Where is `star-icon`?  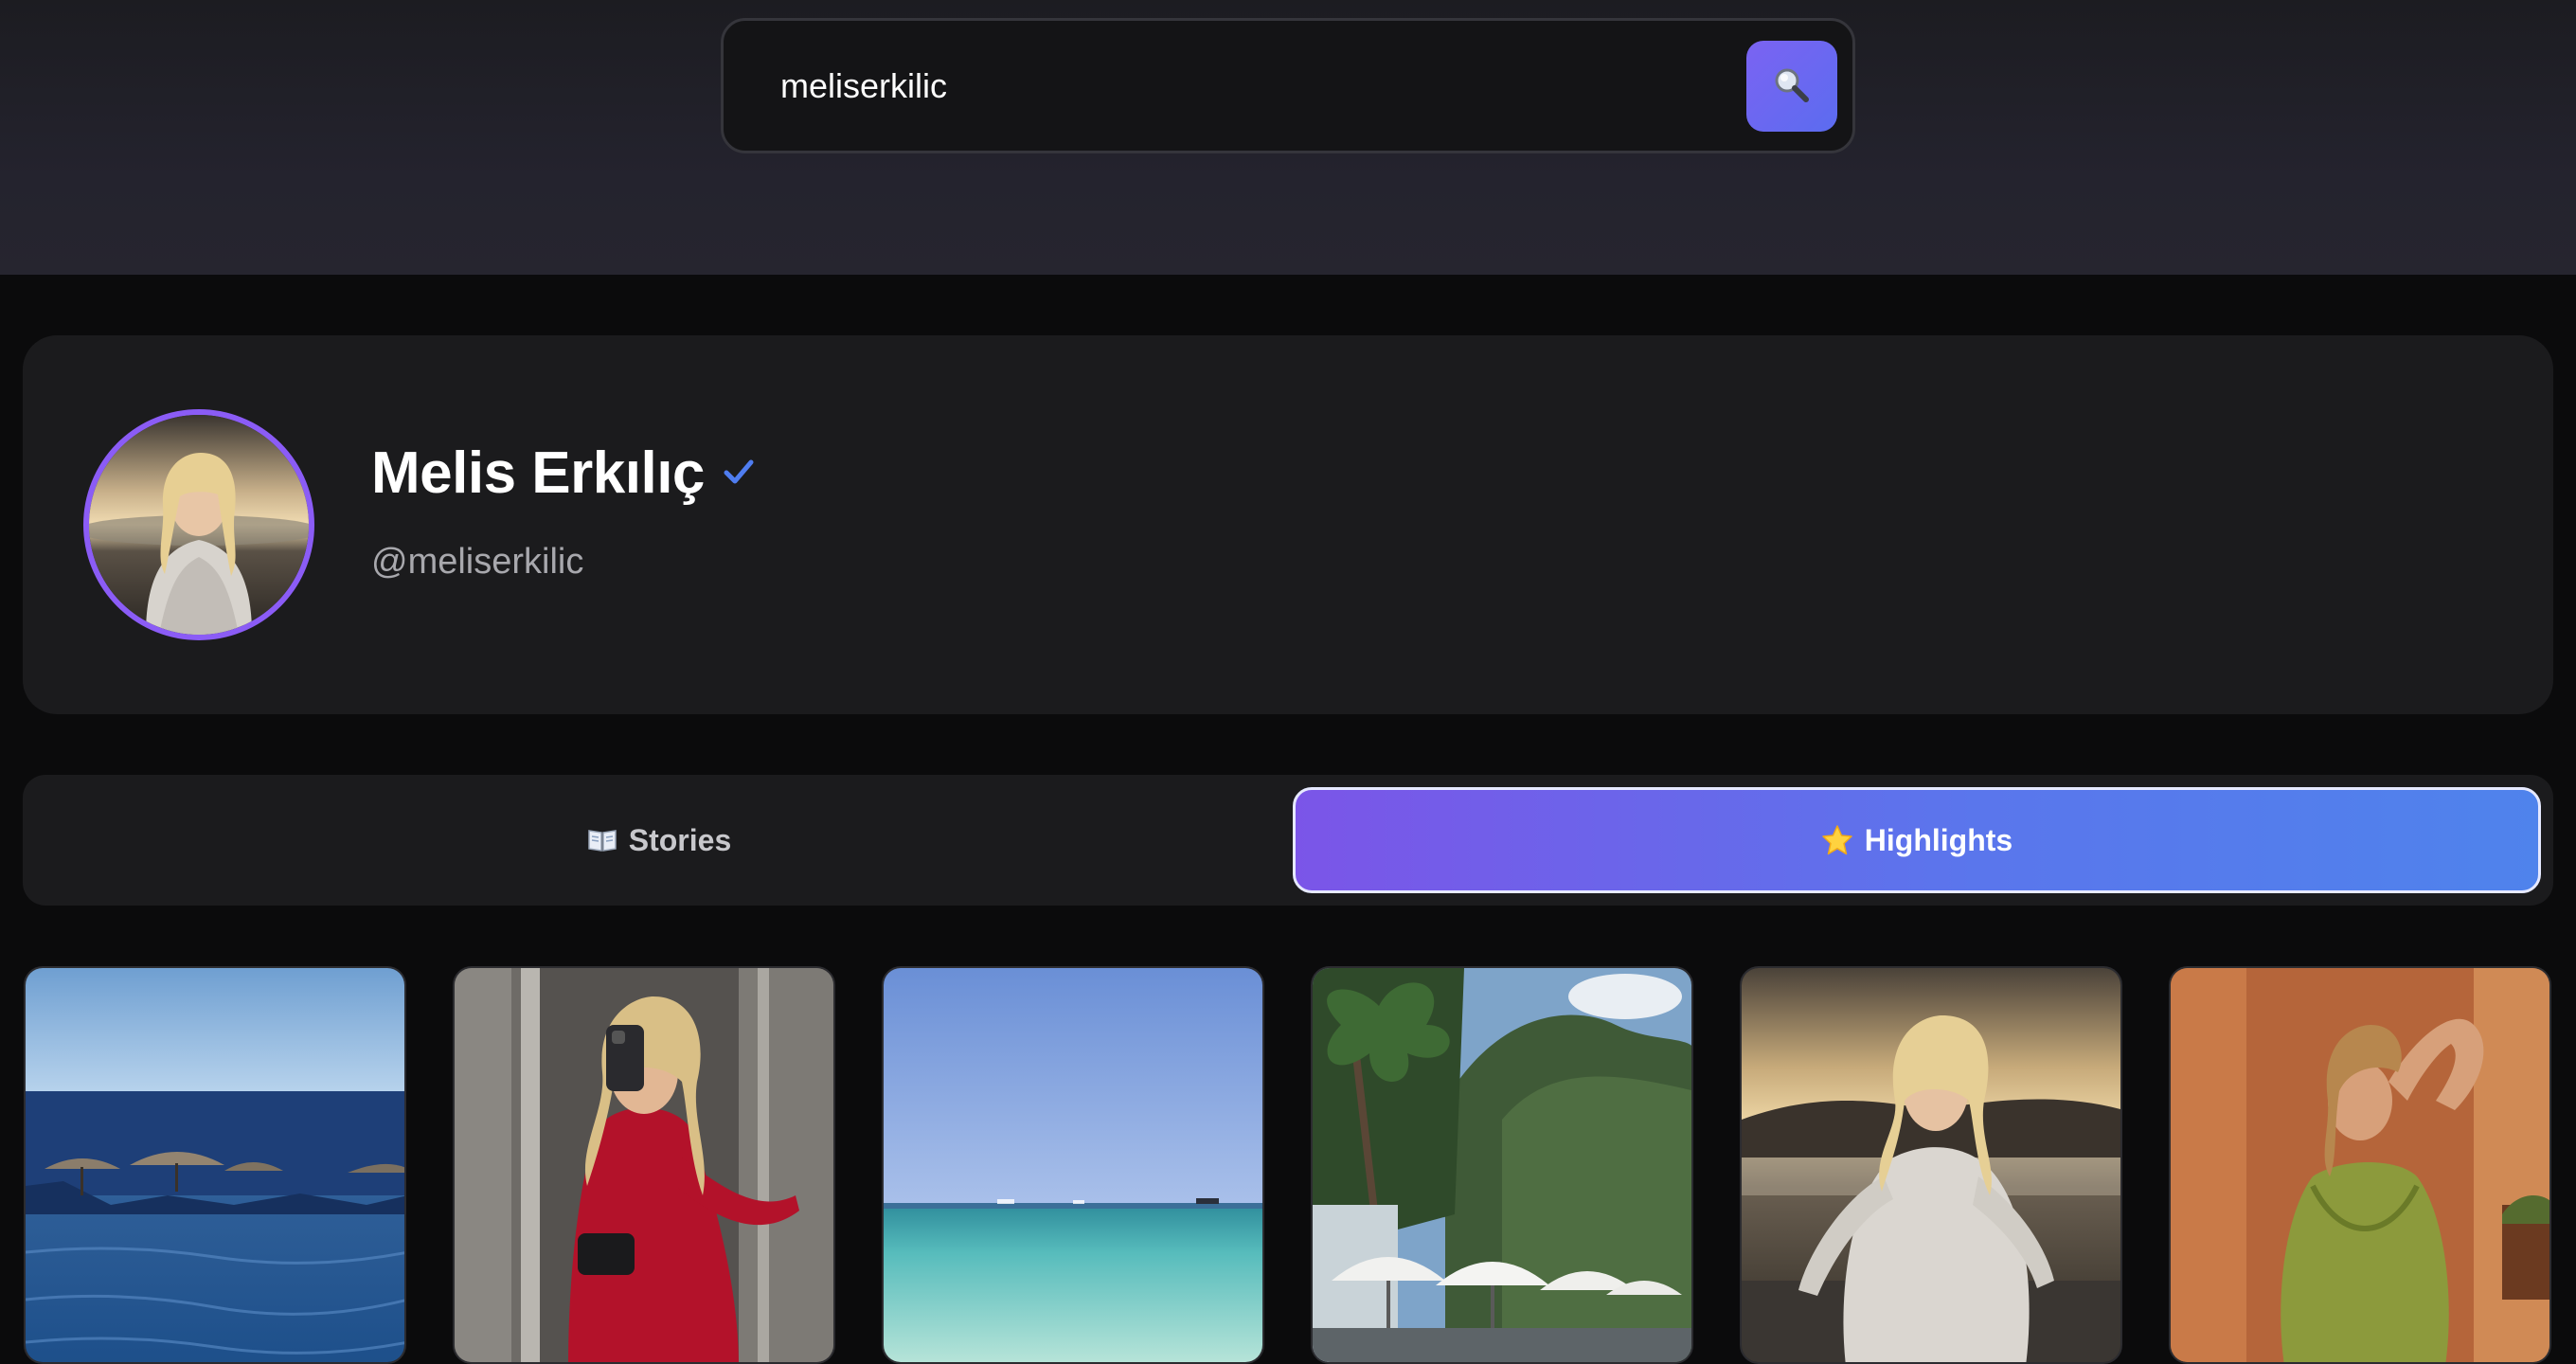
star-icon is located at coordinates (1837, 840).